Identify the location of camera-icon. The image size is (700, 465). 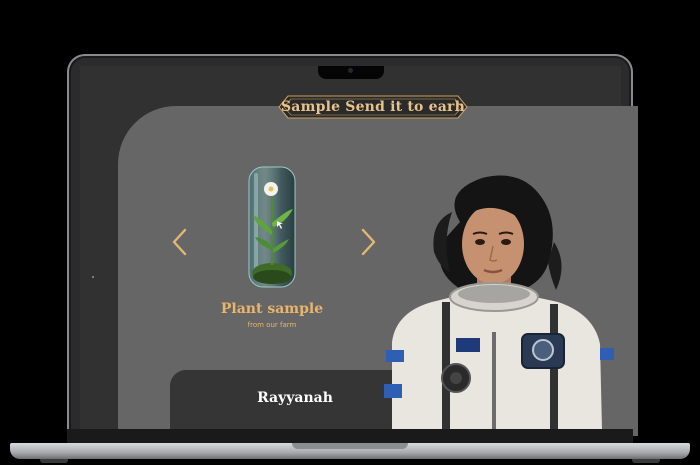
(350, 70).